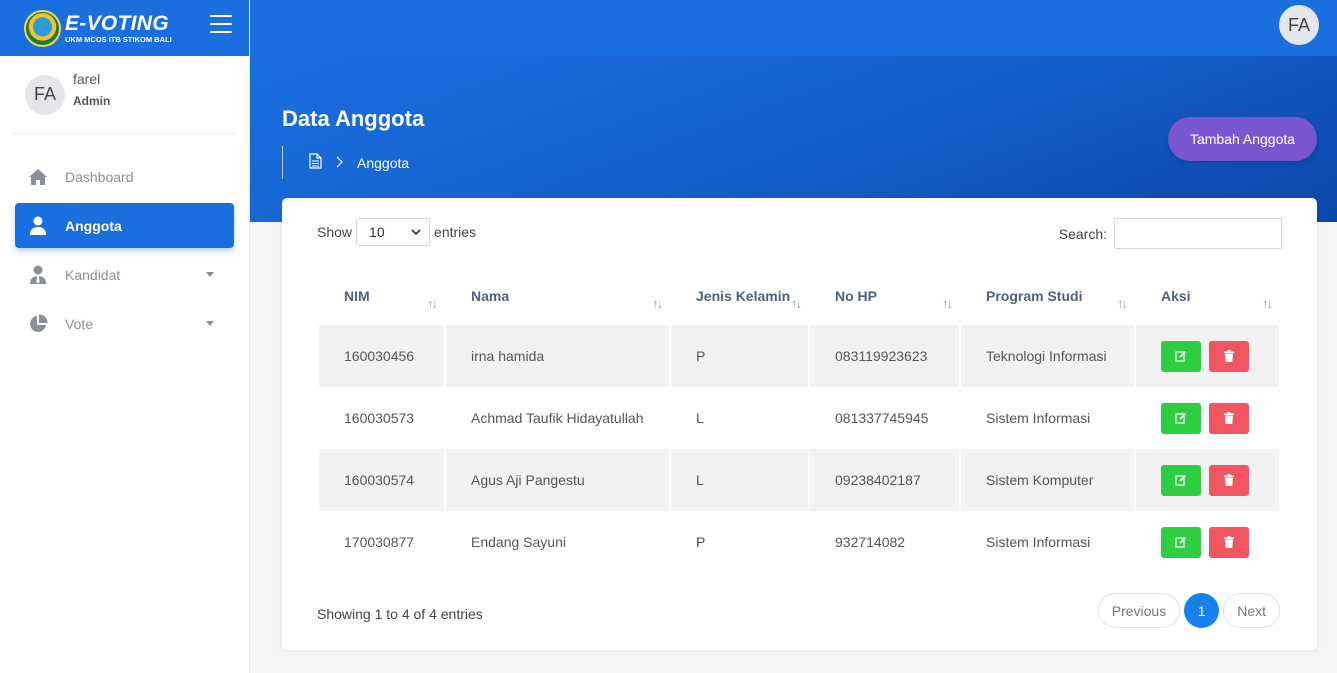  I want to click on page-title: Data Anggota, so click(353, 118).